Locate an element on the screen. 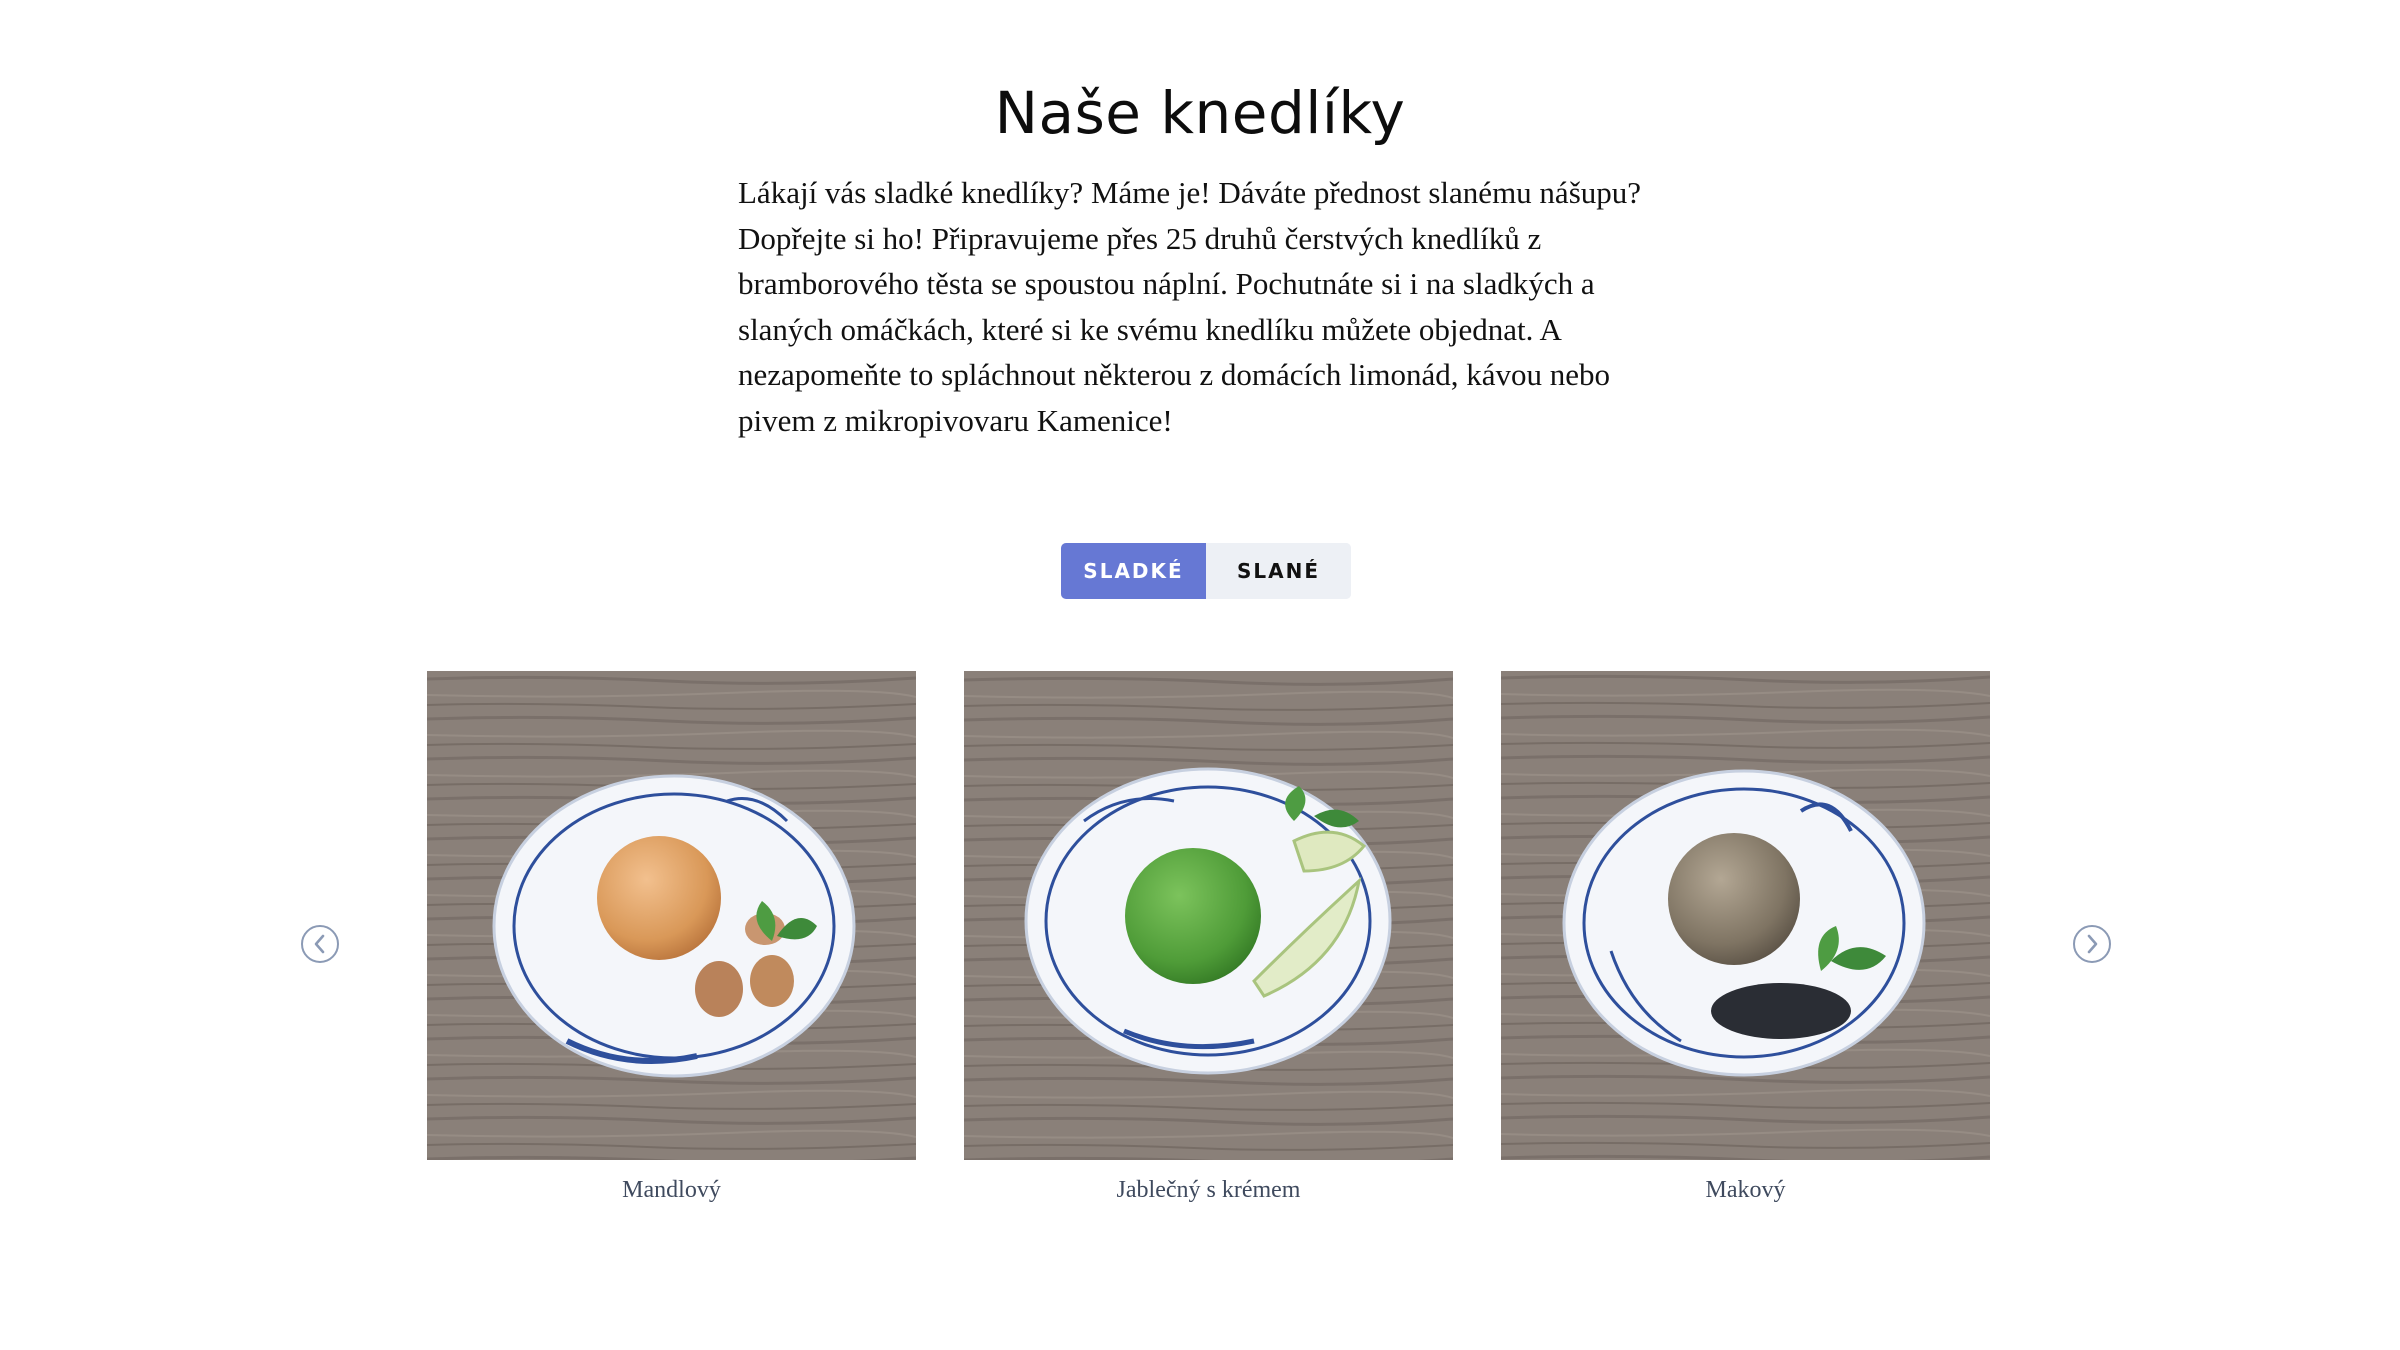 This screenshot has height=1350, width=2400. carousel-next-button is located at coordinates (2092, 944).